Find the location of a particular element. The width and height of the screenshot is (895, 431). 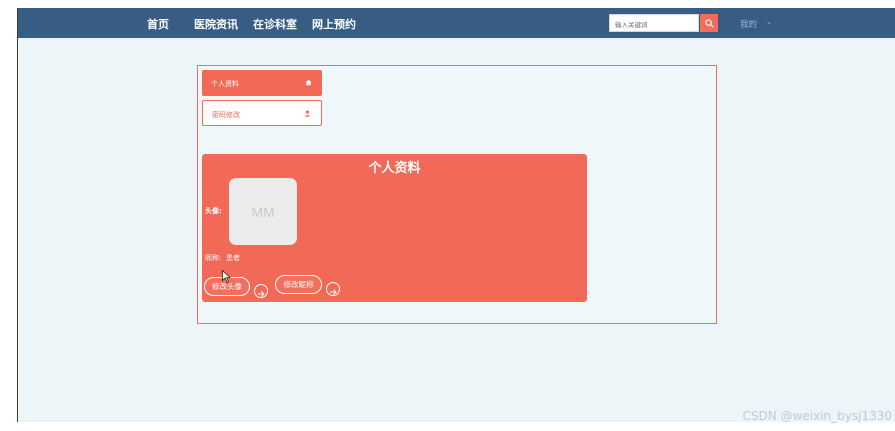

mouse-cursor-icon is located at coordinates (227, 277).